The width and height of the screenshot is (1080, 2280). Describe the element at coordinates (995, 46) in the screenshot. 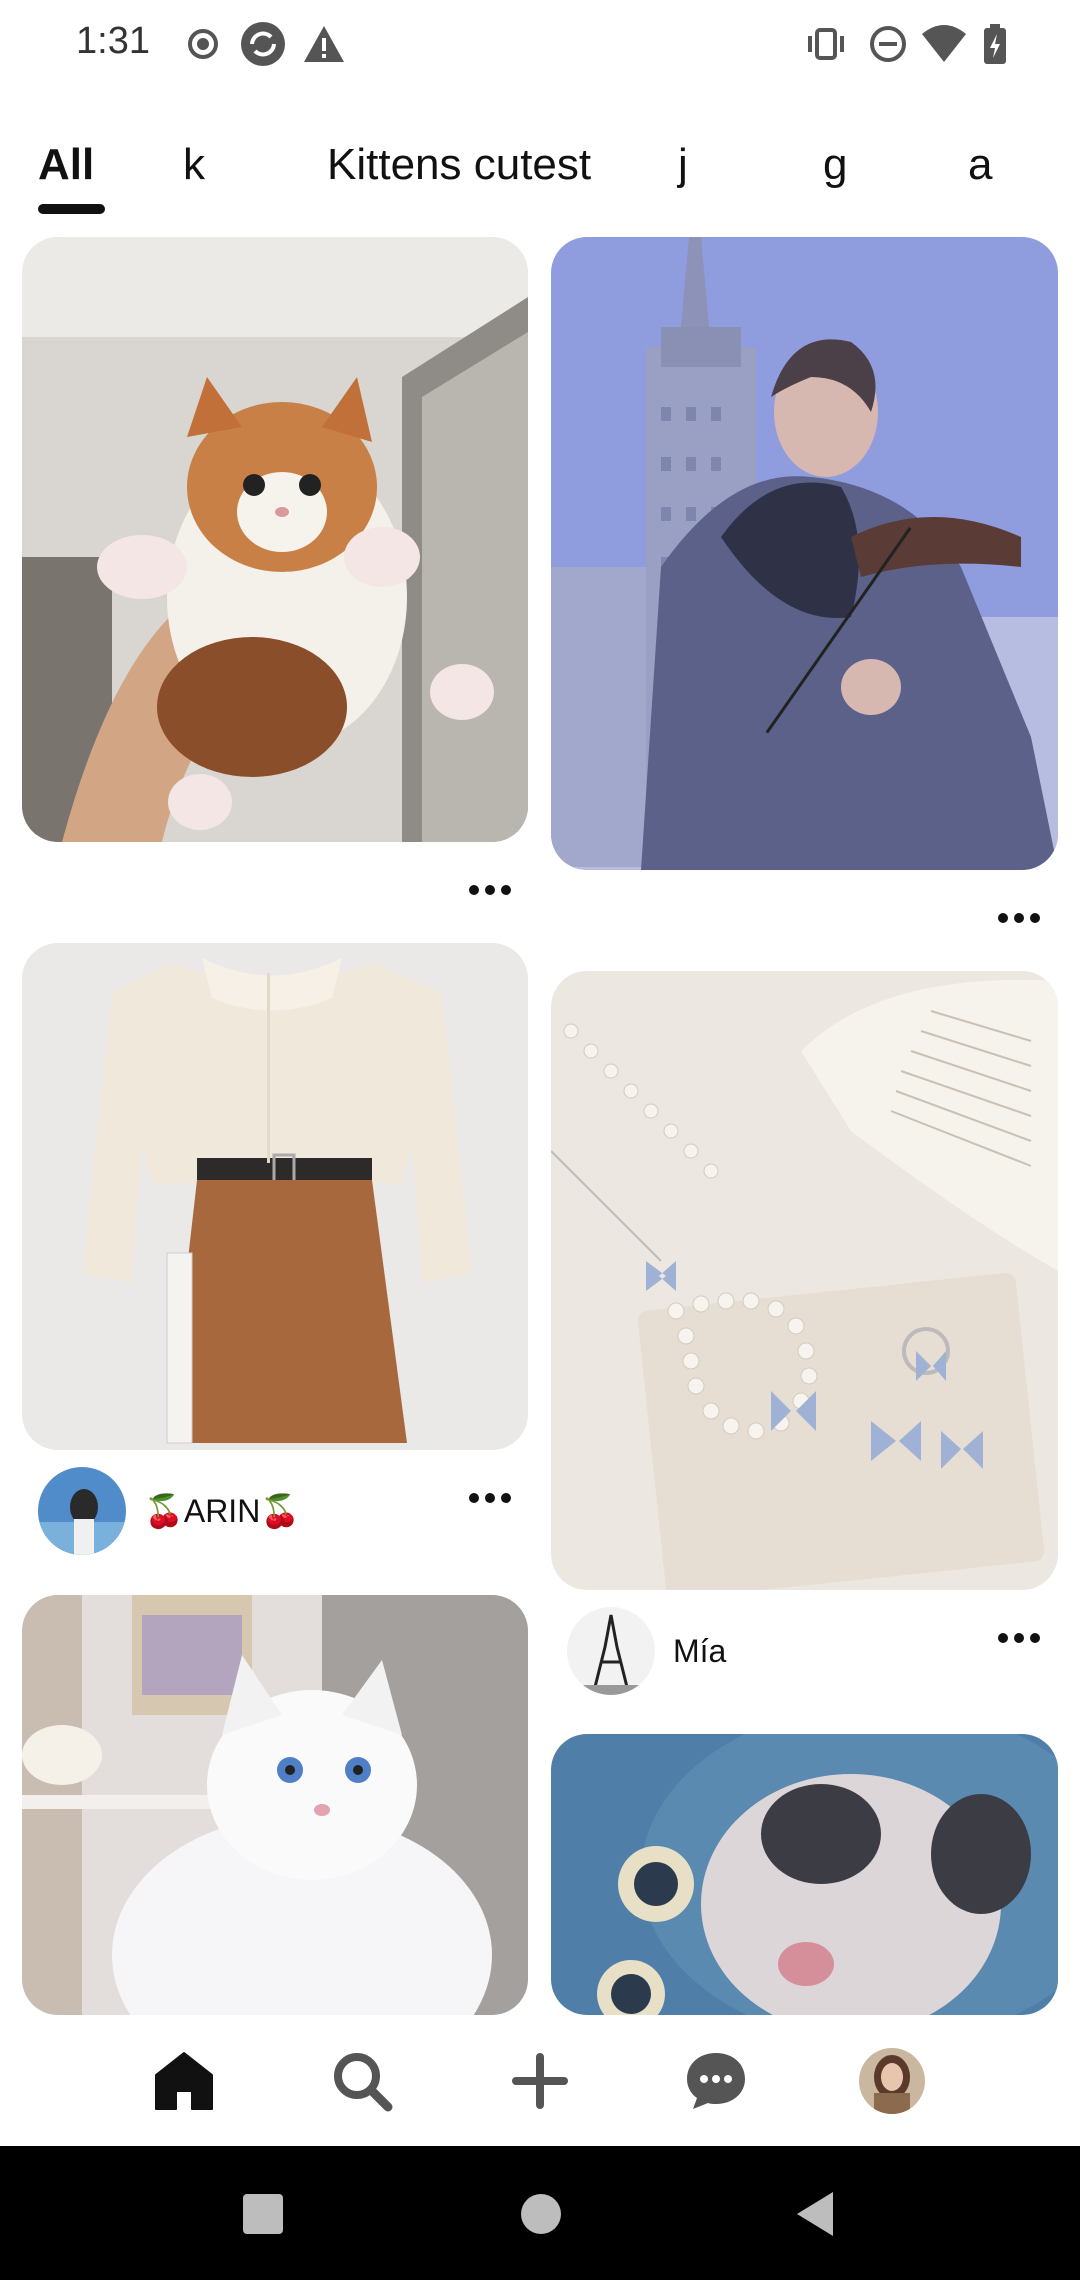

I see `battery-charging-icon` at that location.